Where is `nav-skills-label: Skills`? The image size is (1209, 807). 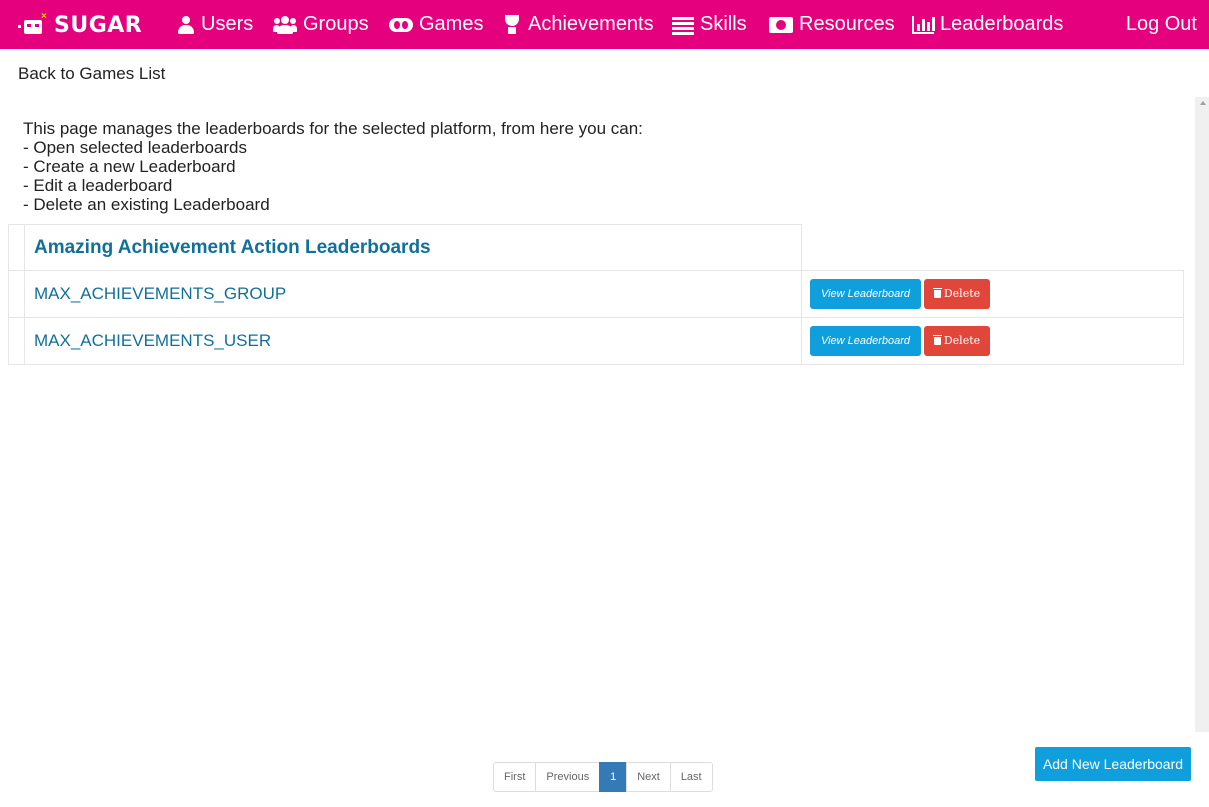
nav-skills-label: Skills is located at coordinates (723, 24).